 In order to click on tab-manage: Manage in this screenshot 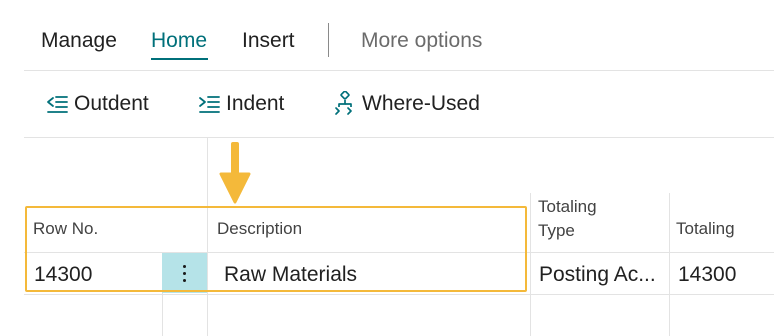, I will do `click(79, 41)`.